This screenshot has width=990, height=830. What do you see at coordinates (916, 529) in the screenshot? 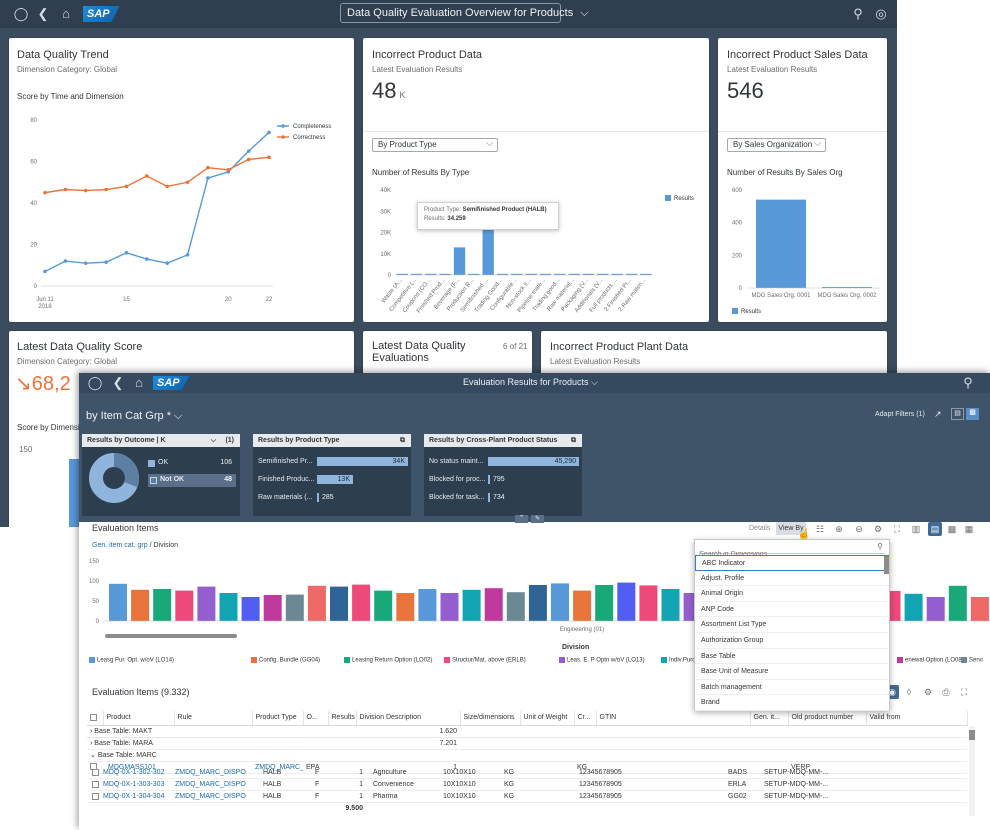
I see `chart-type-icon: ▥` at bounding box center [916, 529].